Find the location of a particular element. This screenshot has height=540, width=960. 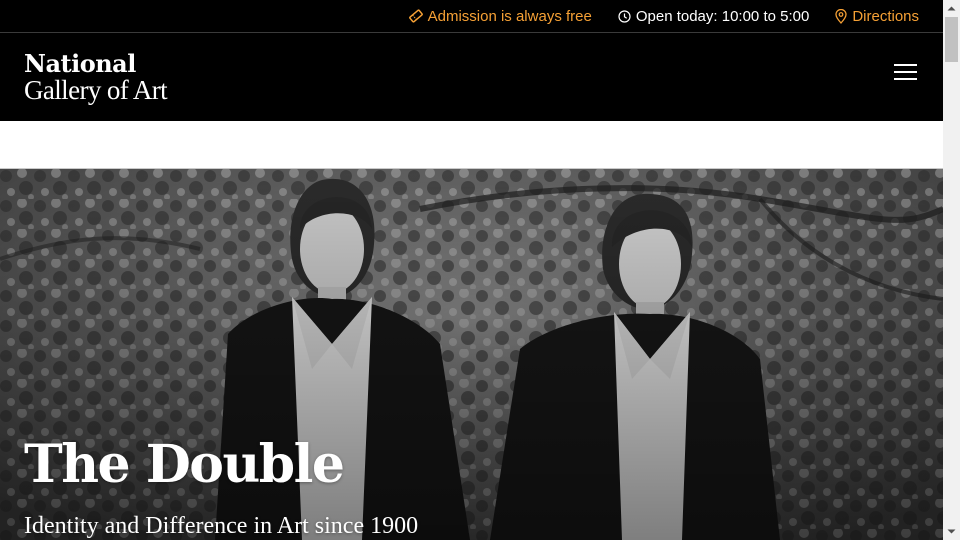

directions-link: Directions is located at coordinates (877, 16).